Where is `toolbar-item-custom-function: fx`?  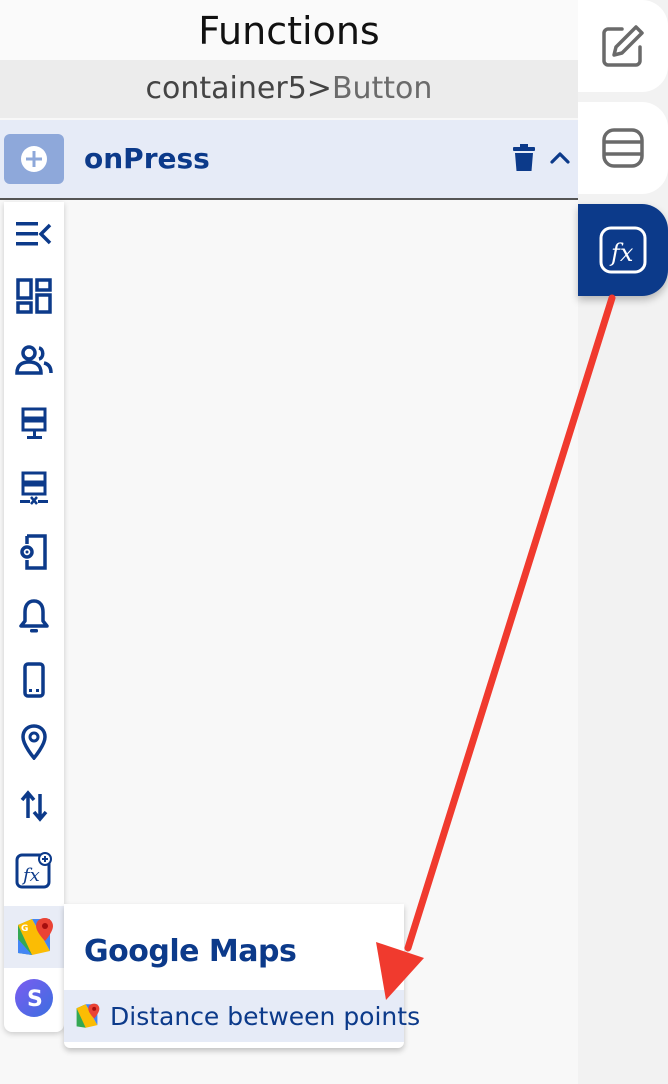 toolbar-item-custom-function: fx is located at coordinates (34, 870).